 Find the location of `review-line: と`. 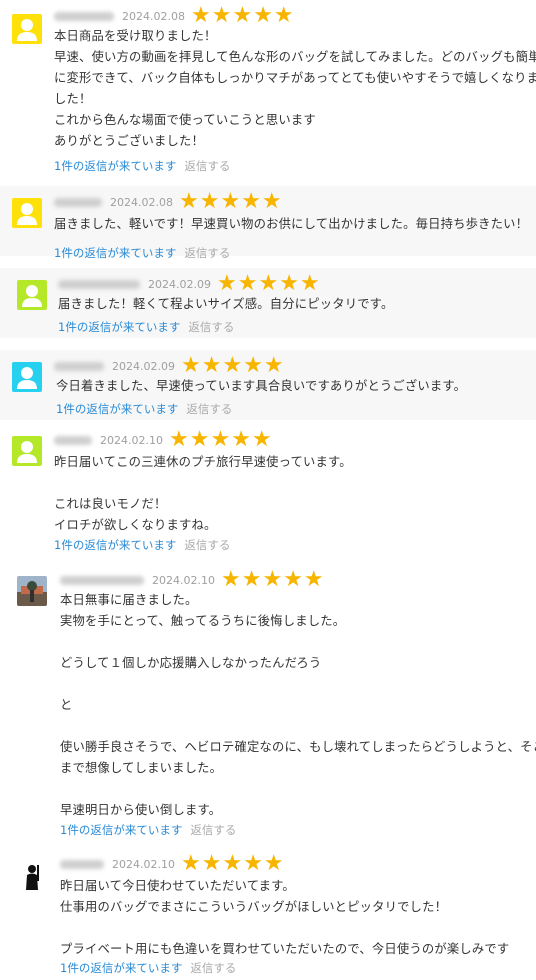

review-line: と is located at coordinates (66, 705).